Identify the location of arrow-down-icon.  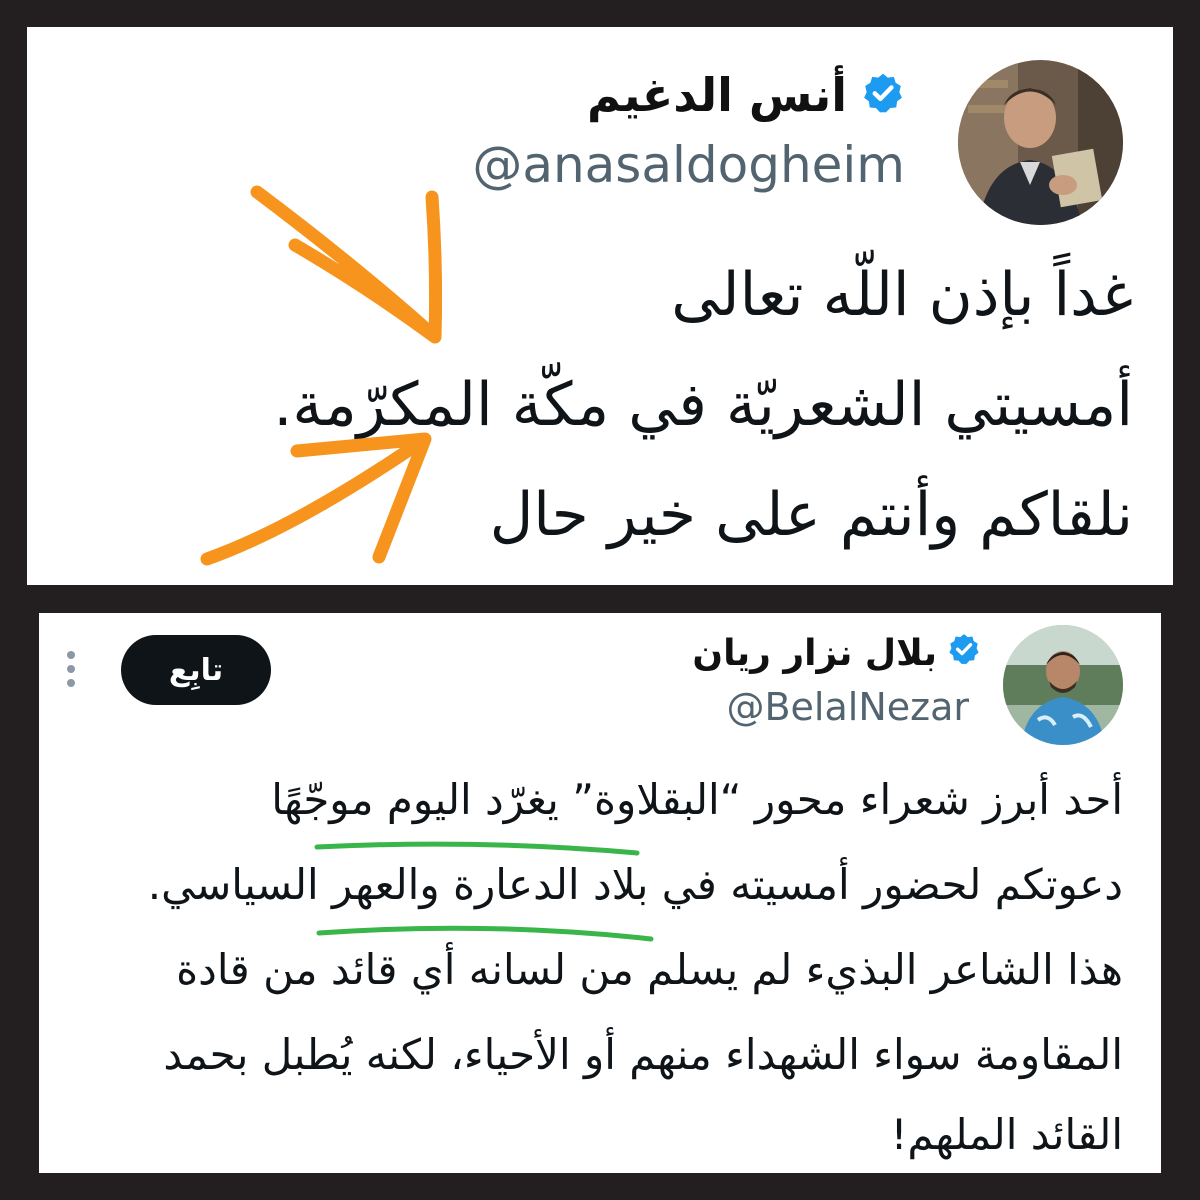
(346, 264).